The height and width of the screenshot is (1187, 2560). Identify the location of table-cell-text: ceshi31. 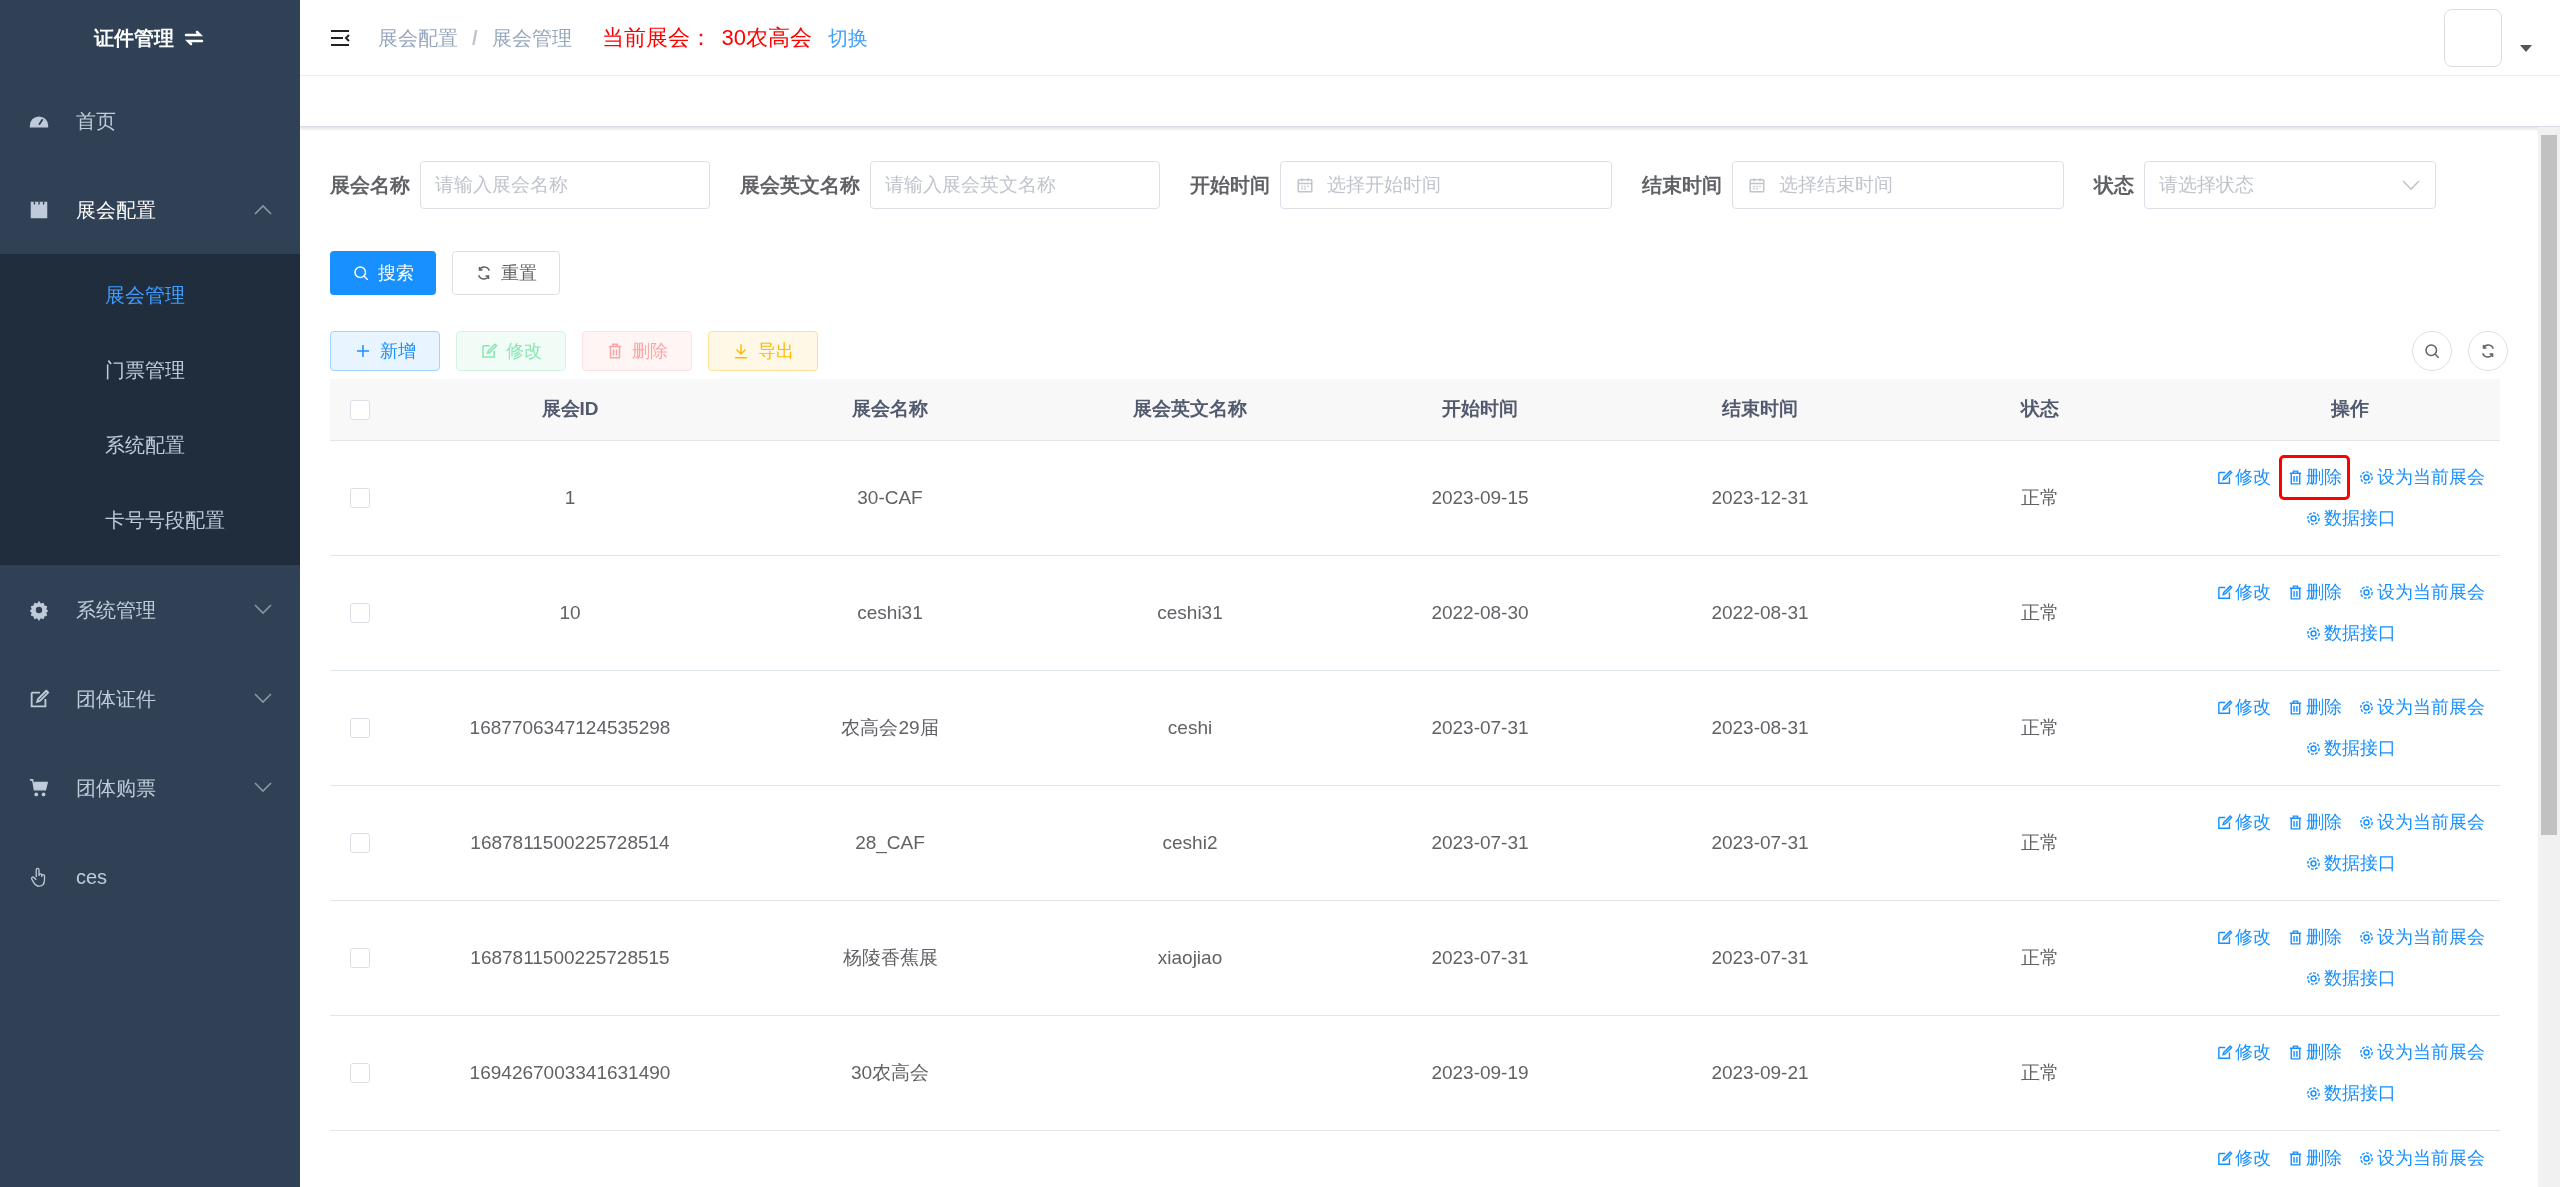
(890, 612).